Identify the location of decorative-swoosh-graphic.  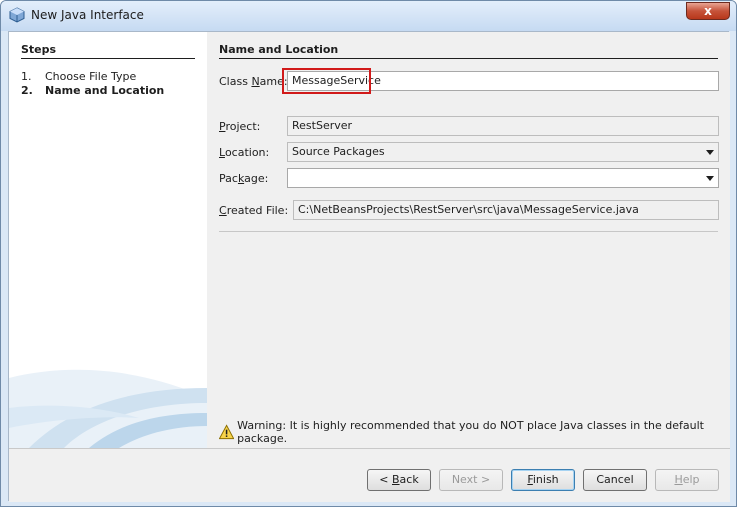
(108, 403).